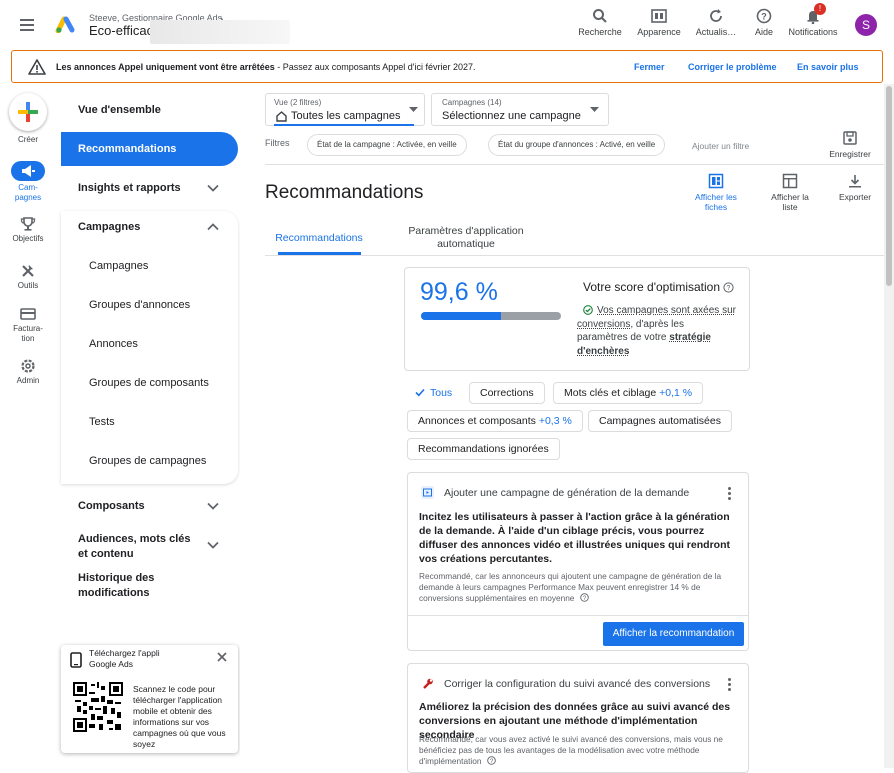 The width and height of the screenshot is (894, 773). Describe the element at coordinates (121, 30) in the screenshot. I see `account-name: Eco-efficac` at that location.